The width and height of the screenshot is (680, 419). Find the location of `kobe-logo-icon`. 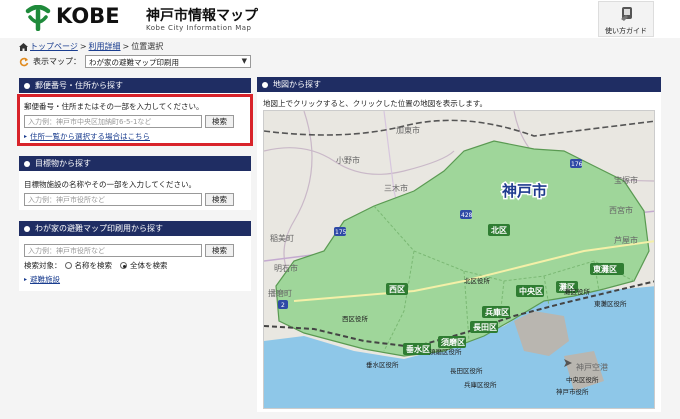

kobe-logo-icon is located at coordinates (38, 18).